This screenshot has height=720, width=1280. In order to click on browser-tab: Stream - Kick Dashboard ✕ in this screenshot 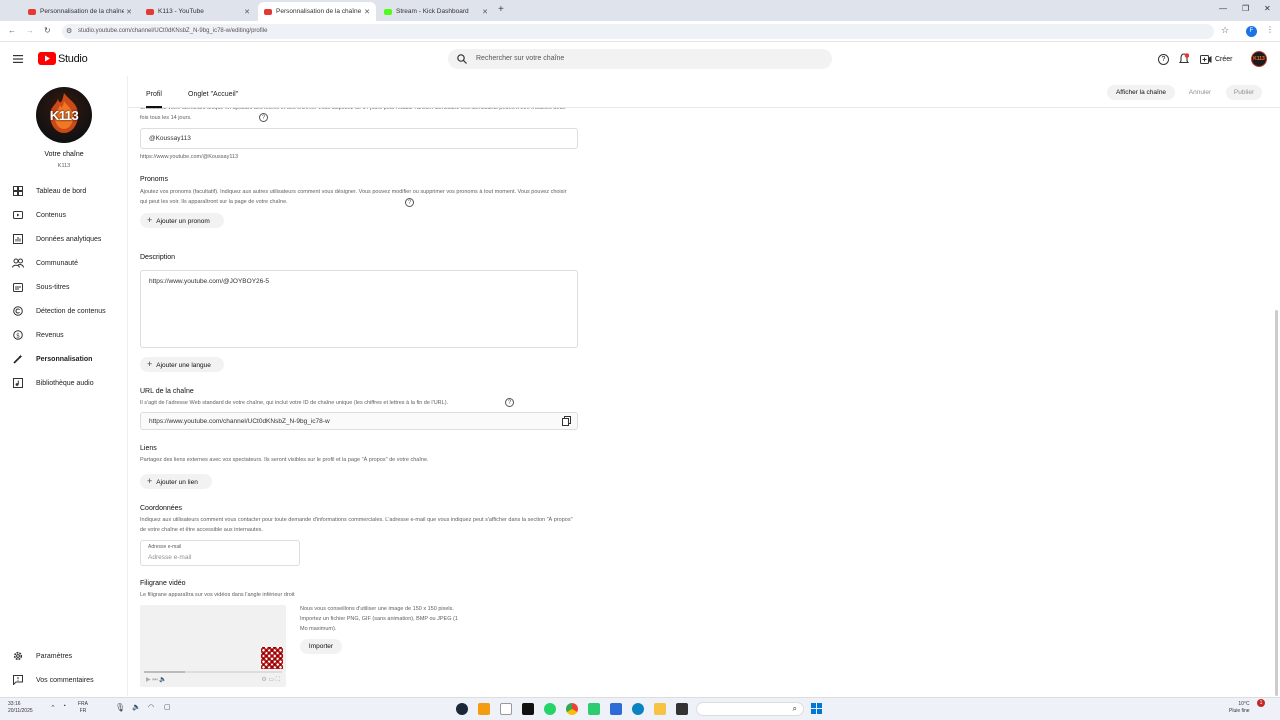, I will do `click(436, 11)`.